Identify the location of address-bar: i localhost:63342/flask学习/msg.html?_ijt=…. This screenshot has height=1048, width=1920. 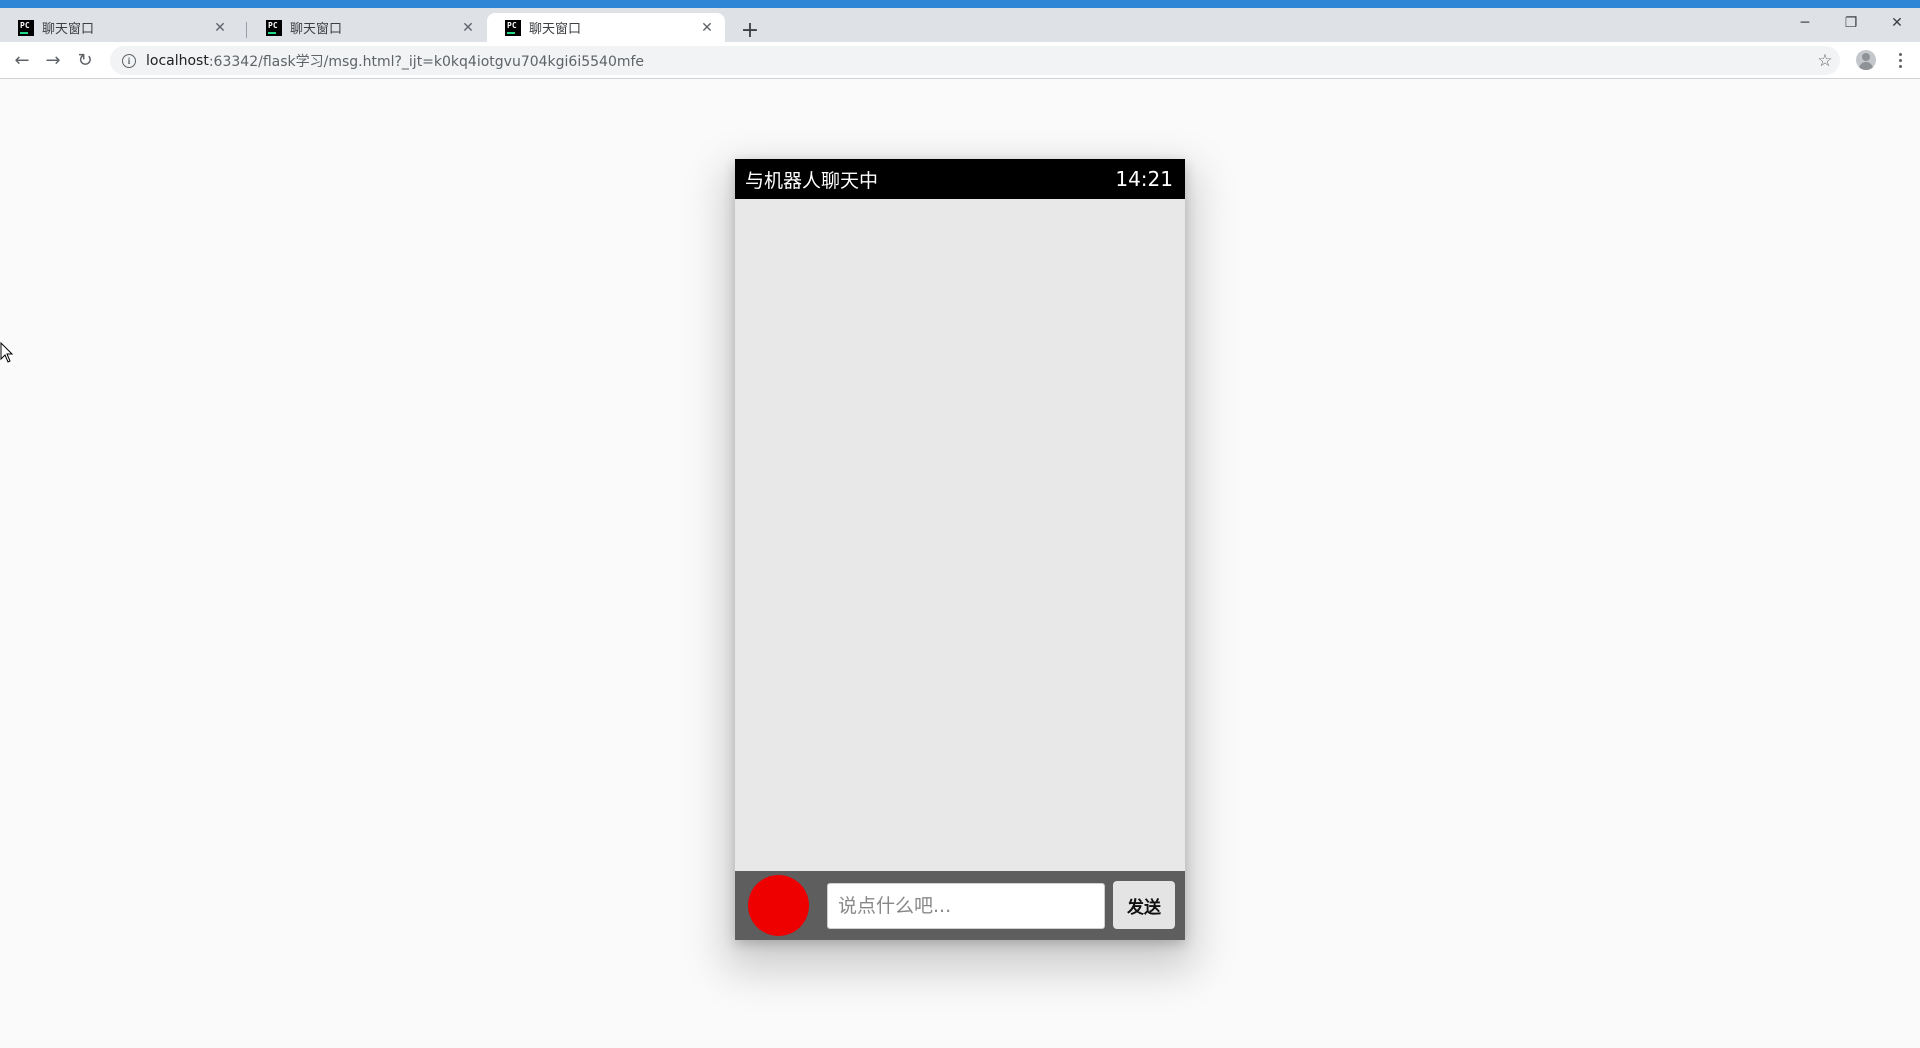
(975, 60).